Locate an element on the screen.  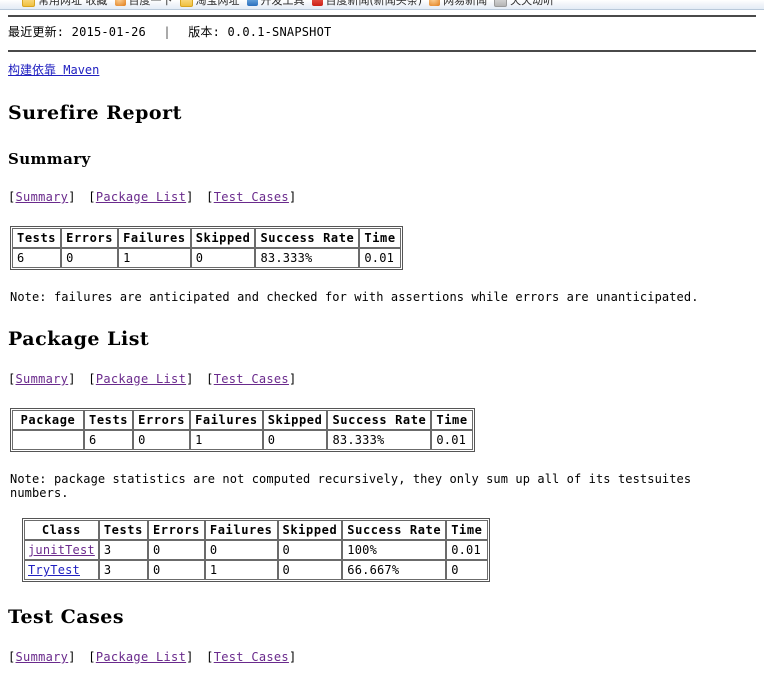
bookmark-label: 网易新闻 is located at coordinates (465, 3).